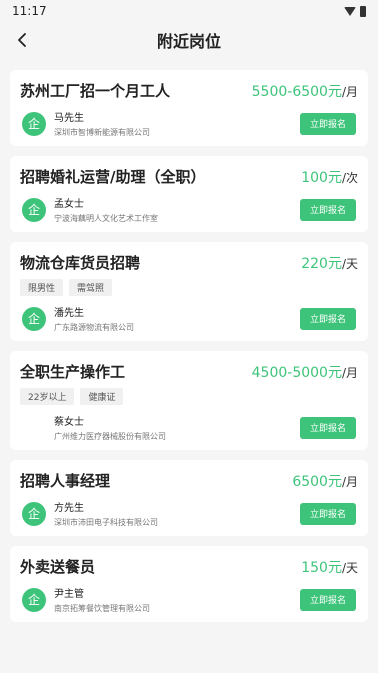 The image size is (378, 673). What do you see at coordinates (296, 91) in the screenshot?
I see `salary-amount: 5500-6500元` at bounding box center [296, 91].